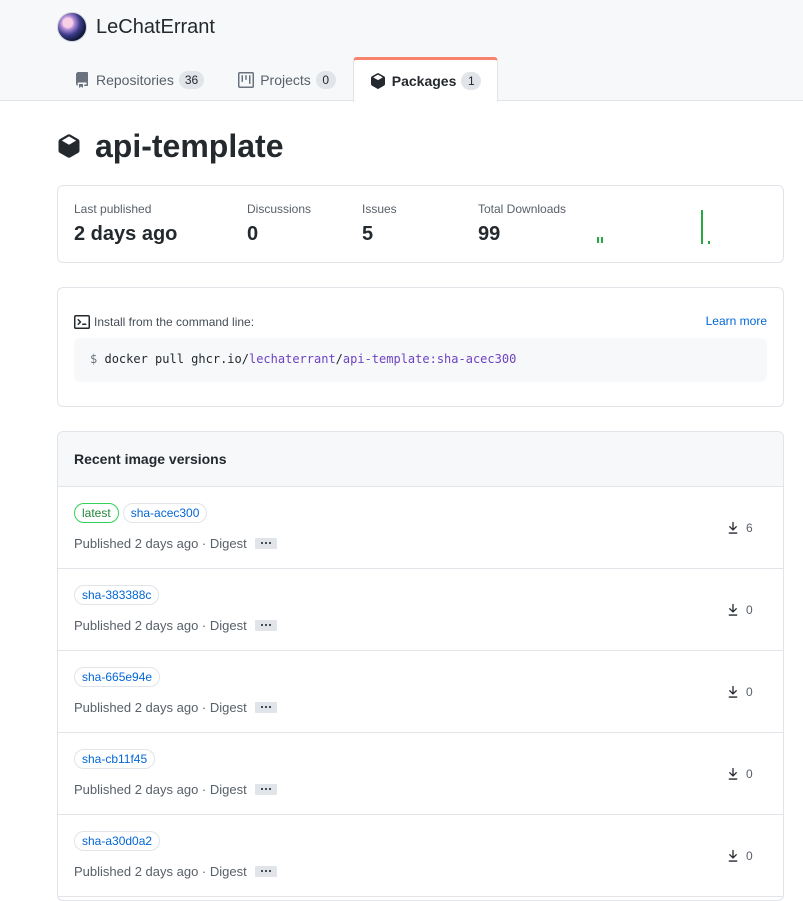  What do you see at coordinates (253, 234) in the screenshot?
I see `stat-value: 0` at bounding box center [253, 234].